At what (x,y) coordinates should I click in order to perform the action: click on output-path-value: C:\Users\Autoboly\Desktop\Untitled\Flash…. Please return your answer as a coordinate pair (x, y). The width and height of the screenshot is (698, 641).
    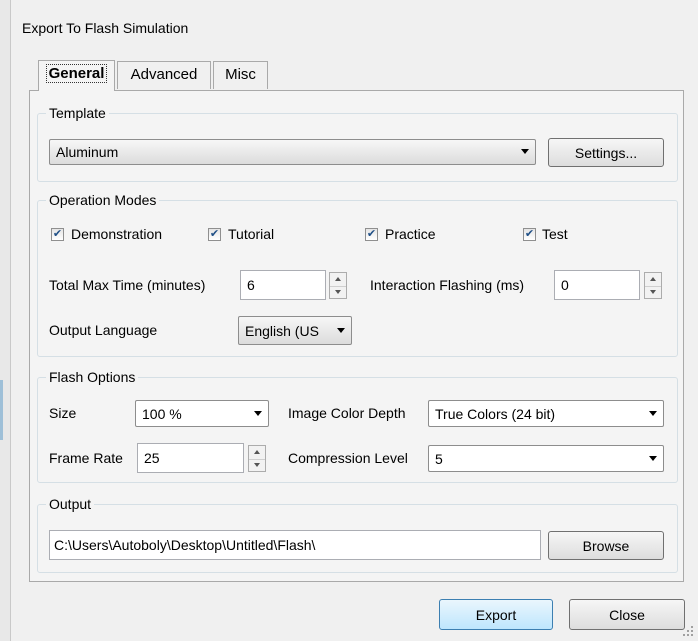
    Looking at the image, I should click on (185, 545).